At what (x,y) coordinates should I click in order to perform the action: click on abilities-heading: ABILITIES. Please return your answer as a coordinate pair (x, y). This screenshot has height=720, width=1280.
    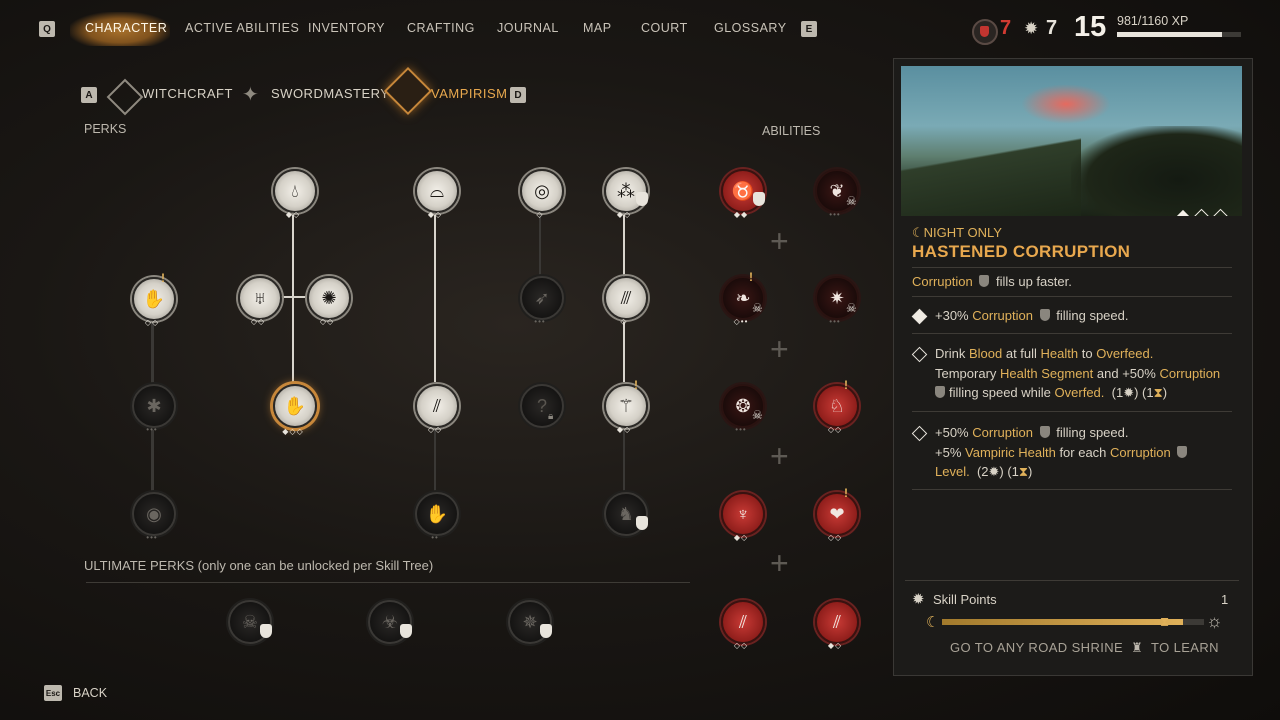
    Looking at the image, I should click on (791, 131).